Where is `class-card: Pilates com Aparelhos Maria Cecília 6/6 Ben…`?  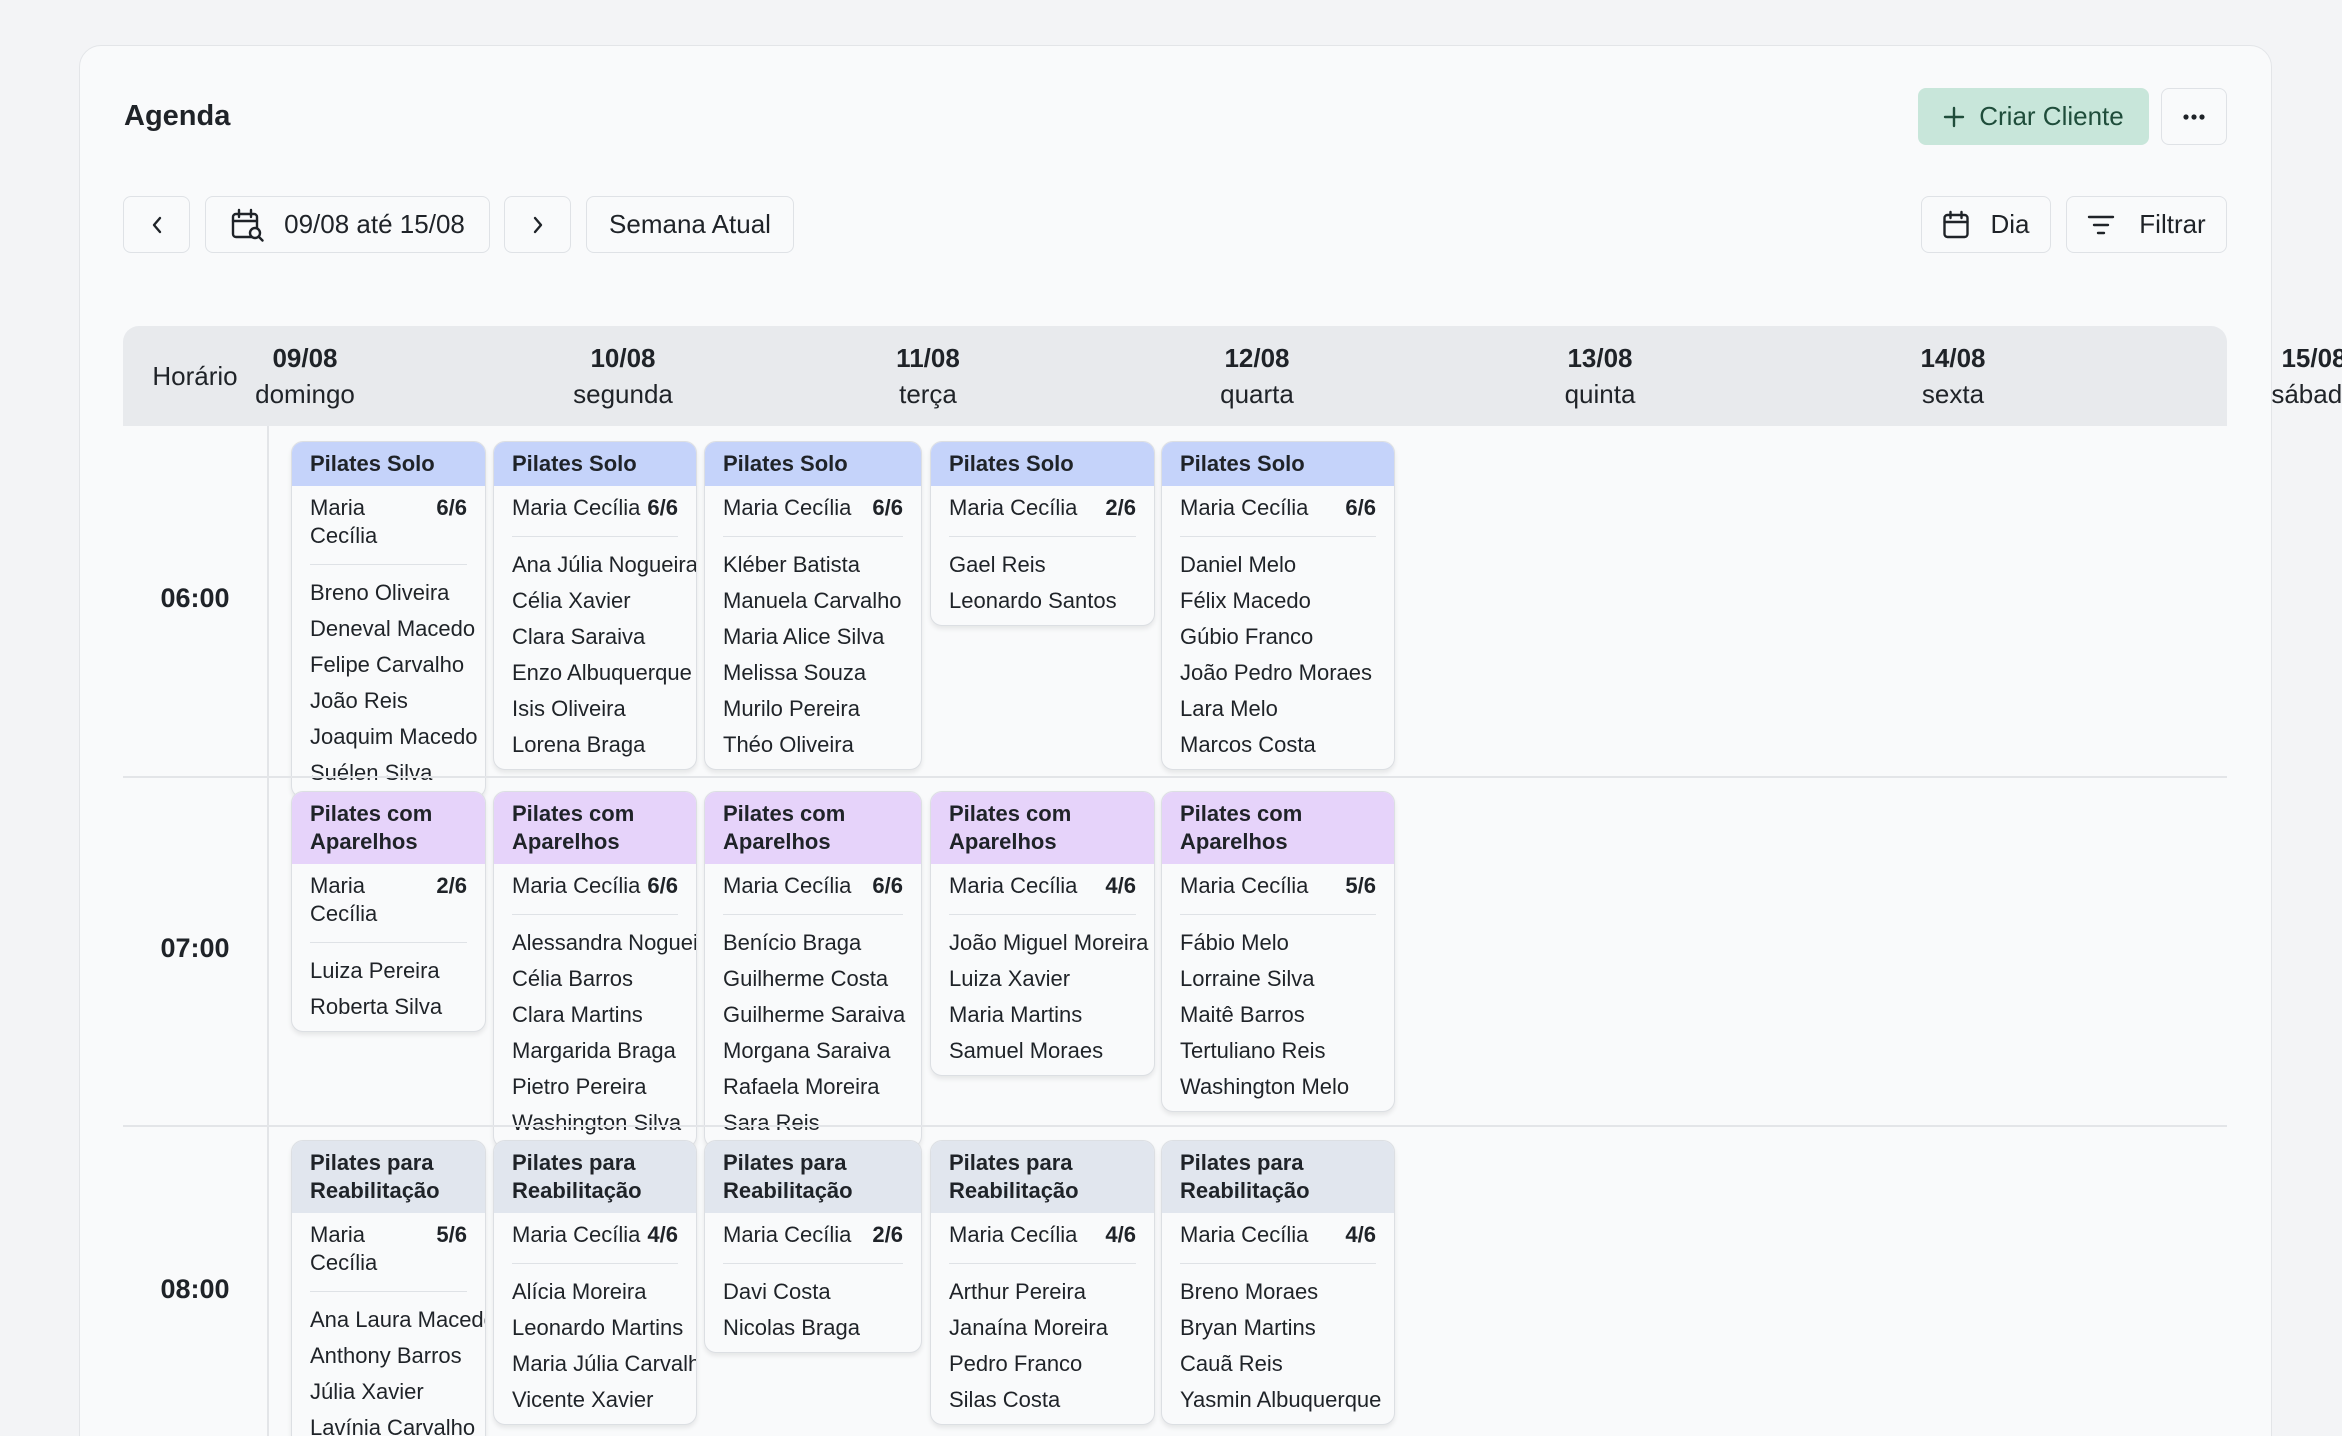 class-card: Pilates com Aparelhos Maria Cecília 6/6 Ben… is located at coordinates (813, 969).